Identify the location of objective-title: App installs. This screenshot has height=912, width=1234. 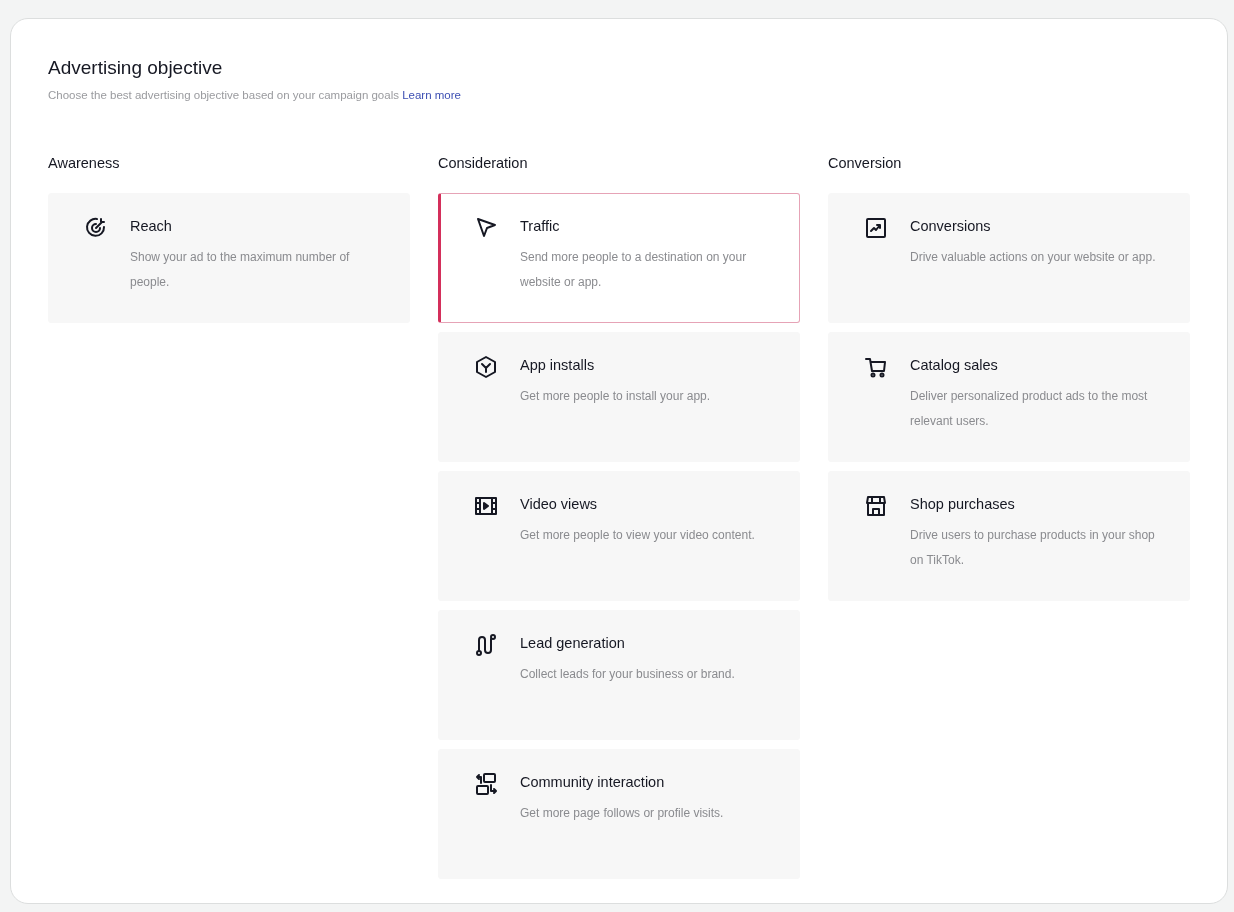
(558, 365).